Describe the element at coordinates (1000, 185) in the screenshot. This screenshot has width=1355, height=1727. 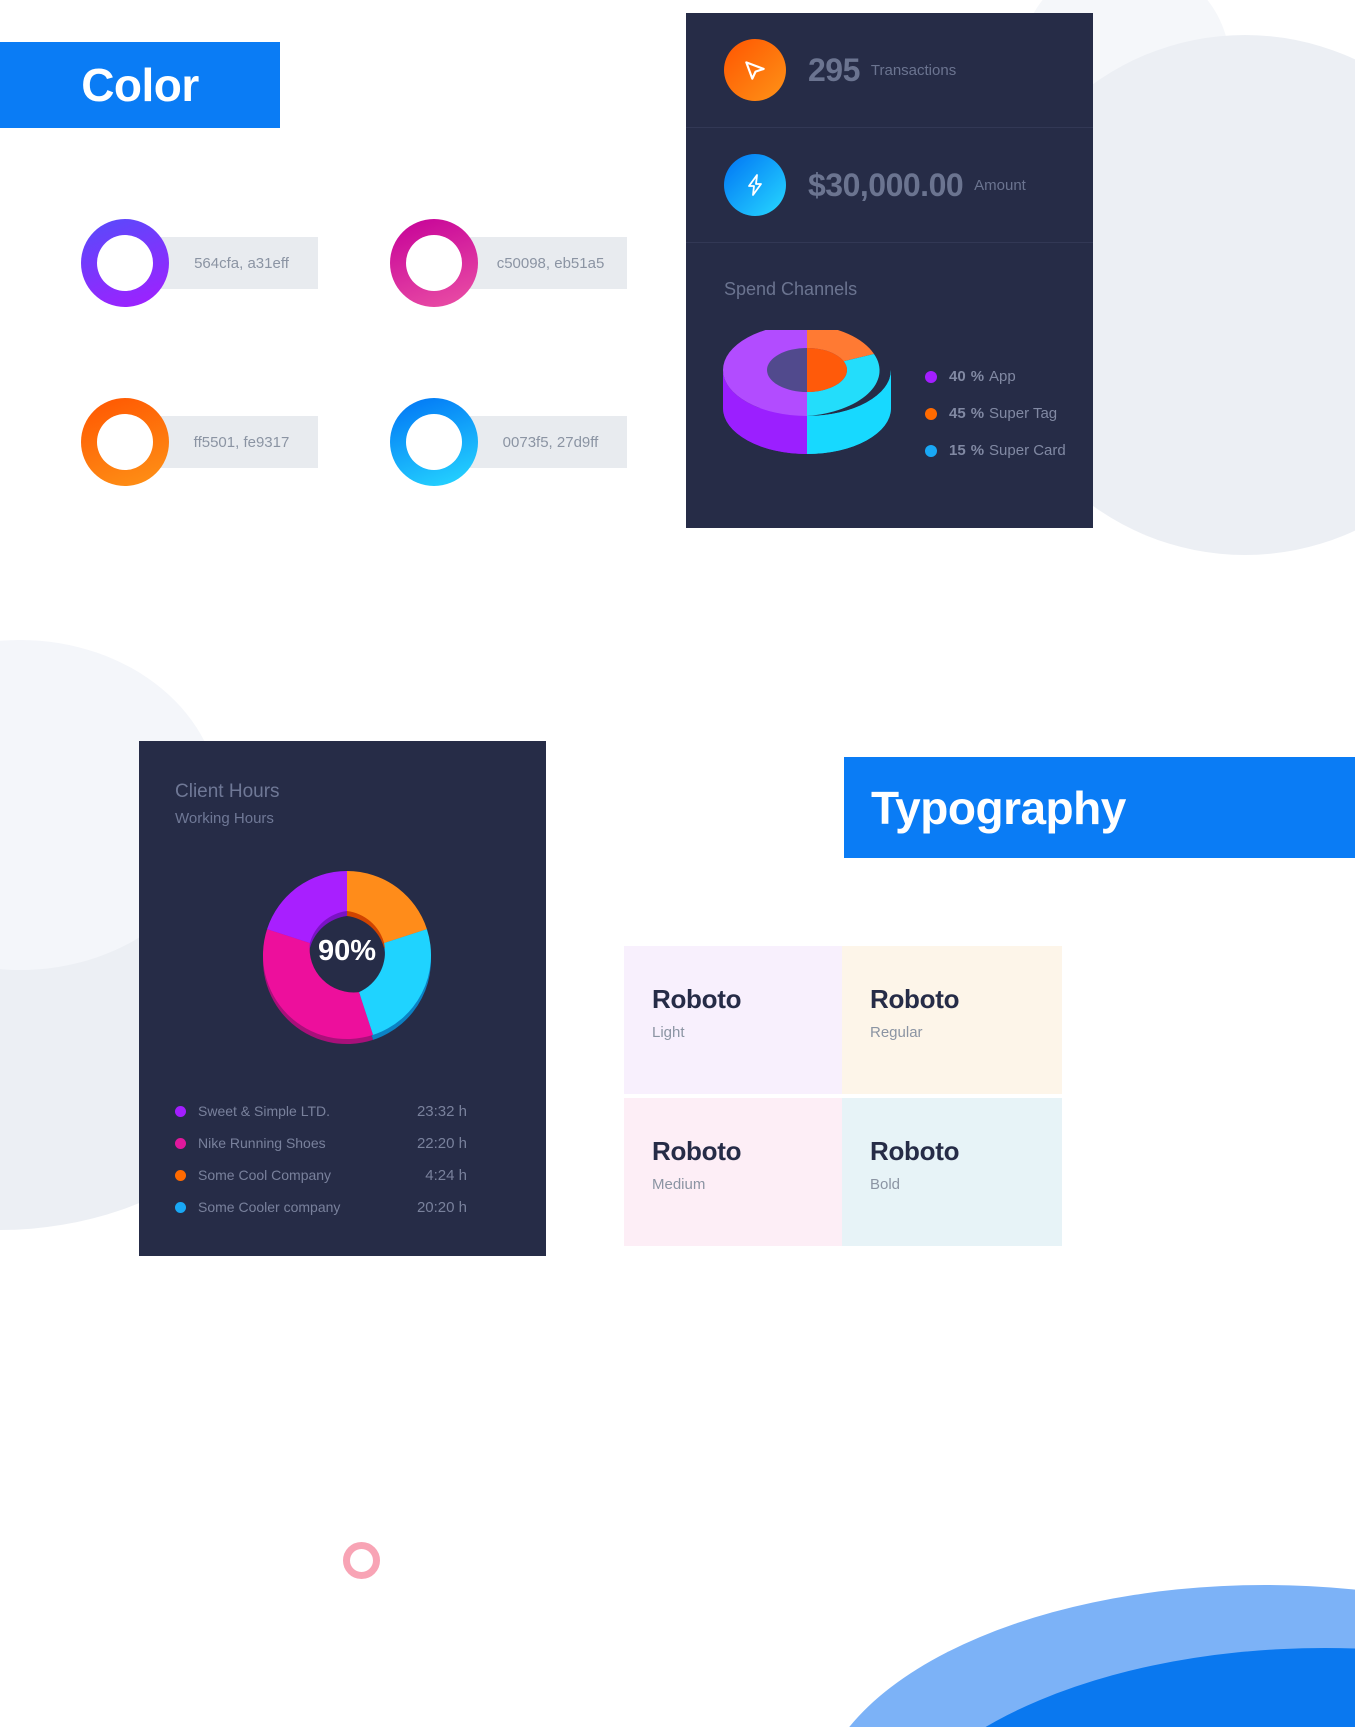
I see `stat-label-amount: Amount` at that location.